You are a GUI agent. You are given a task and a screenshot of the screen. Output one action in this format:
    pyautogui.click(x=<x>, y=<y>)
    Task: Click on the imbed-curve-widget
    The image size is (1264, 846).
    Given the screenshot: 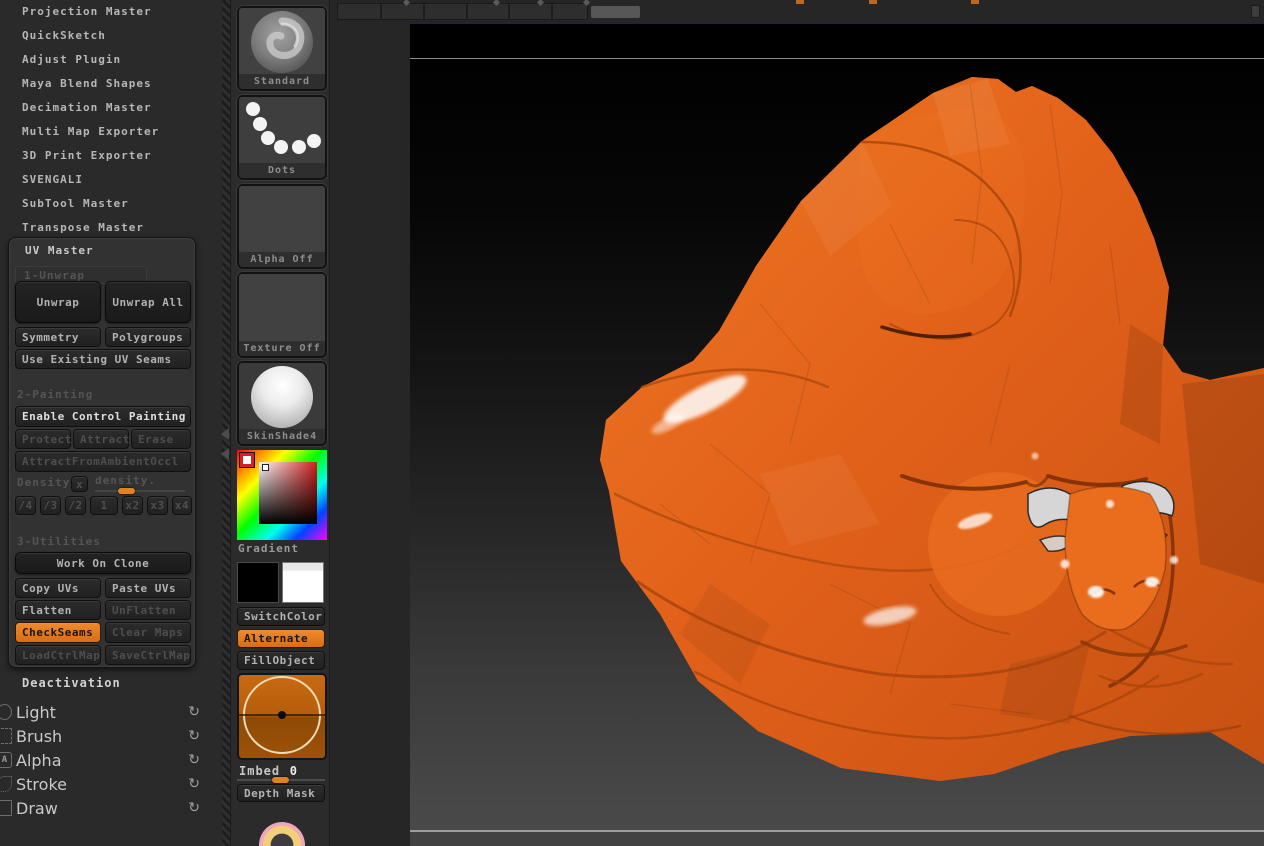 What is the action you would take?
    pyautogui.click(x=282, y=716)
    